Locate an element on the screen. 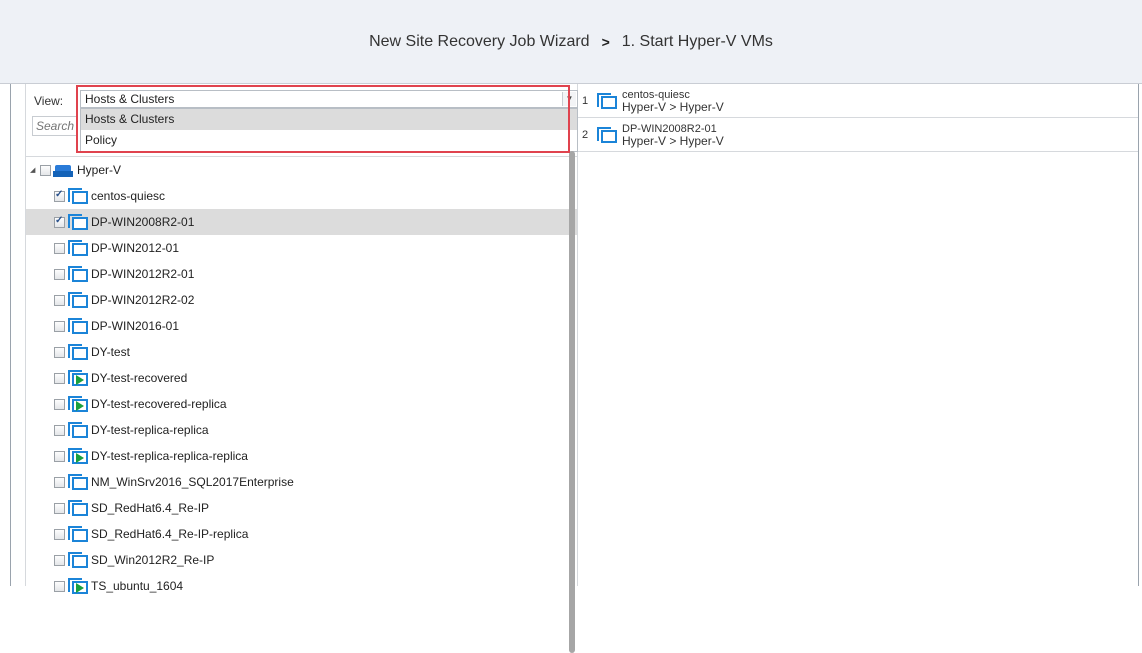 This screenshot has height=653, width=1142. selected-vm-number: 1 is located at coordinates (585, 100).